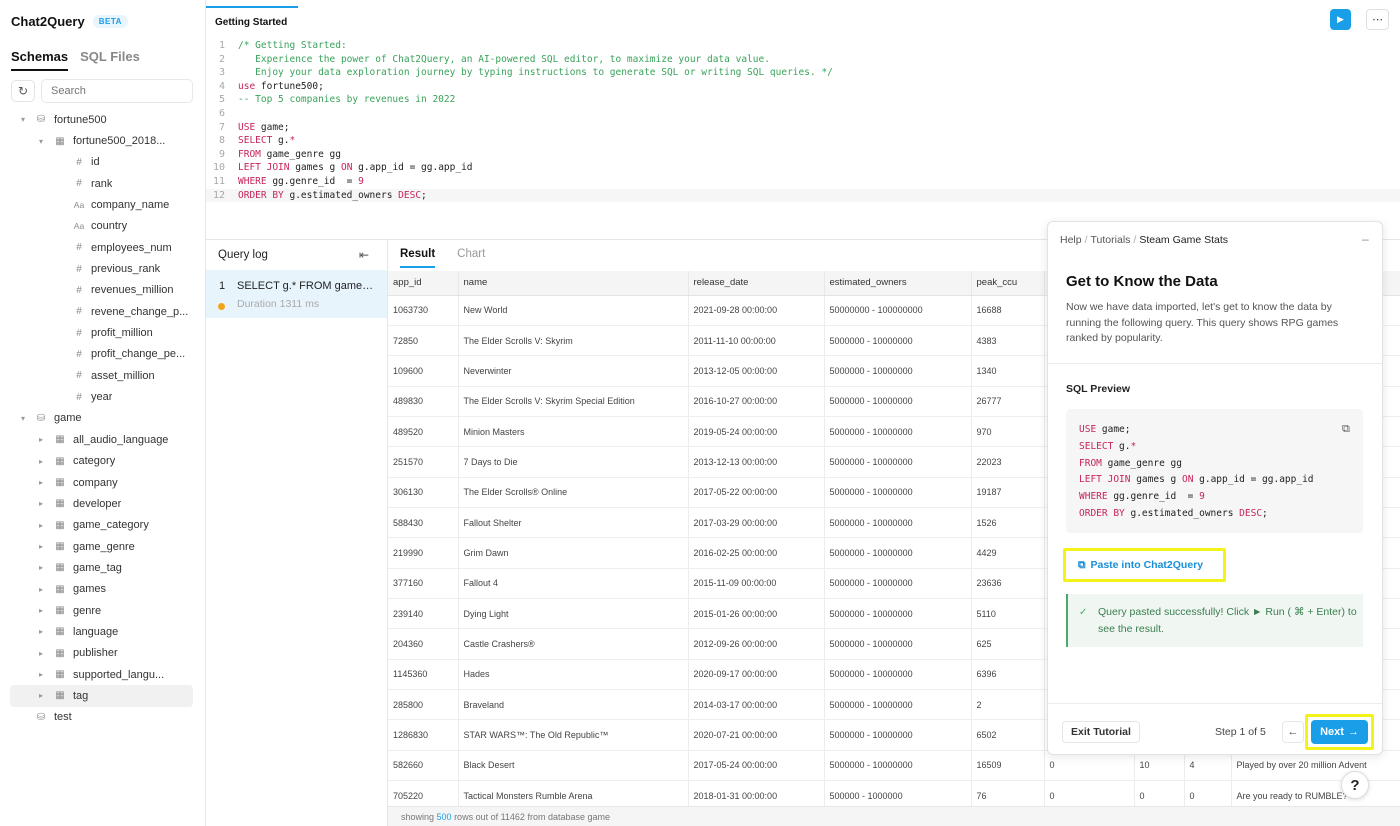  Describe the element at coordinates (1340, 19) in the screenshot. I see `run-button: ▶` at that location.